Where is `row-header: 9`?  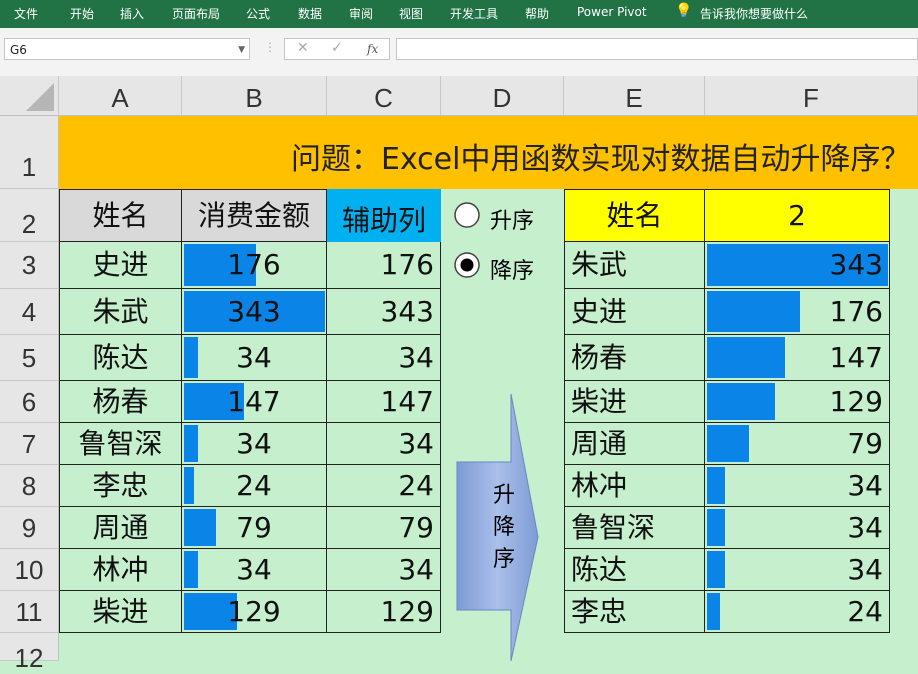 row-header: 9 is located at coordinates (29, 528).